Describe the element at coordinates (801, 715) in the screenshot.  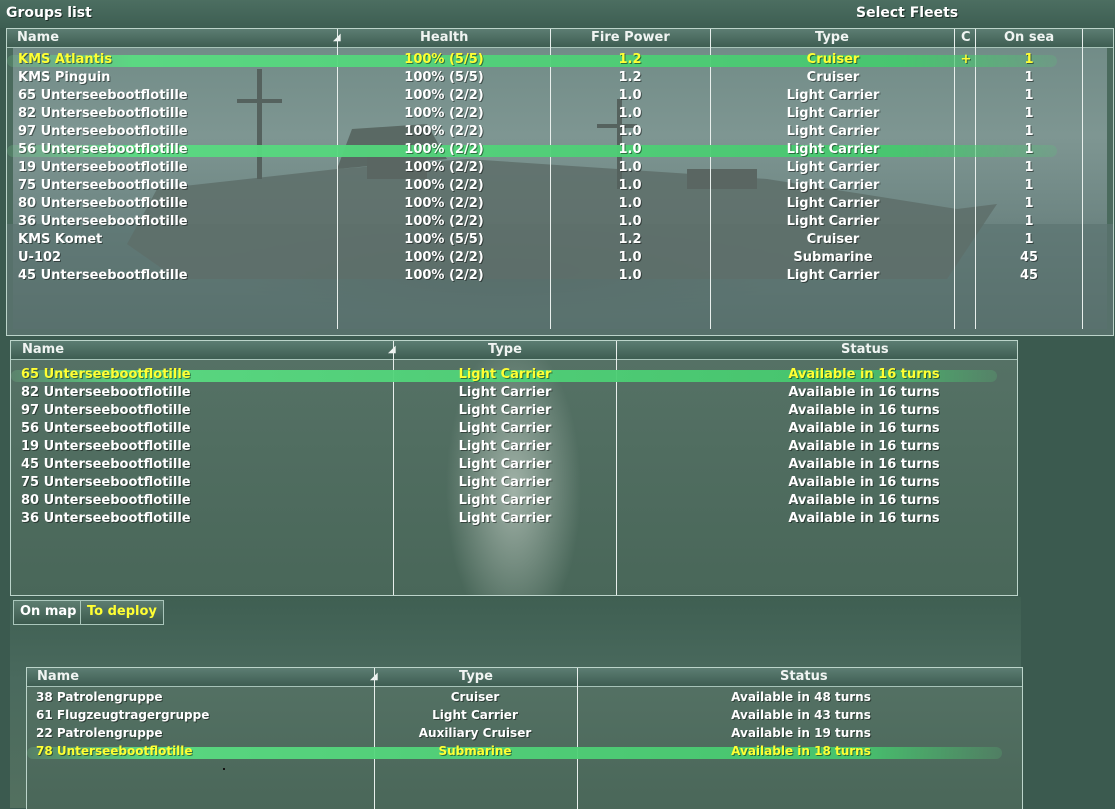
I see `cell-status: Available in 43 turns` at that location.